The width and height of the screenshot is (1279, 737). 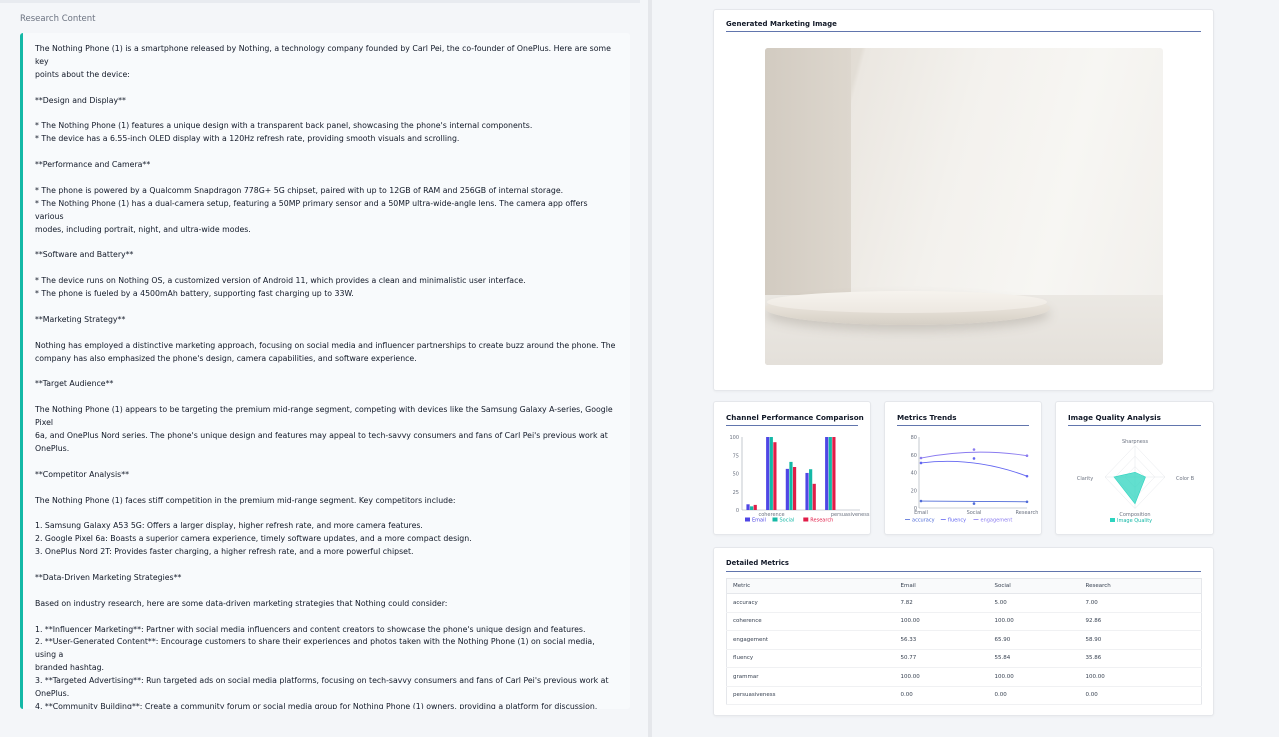 What do you see at coordinates (834, 473) in the screenshot?
I see `bar-research-grammar` at bounding box center [834, 473].